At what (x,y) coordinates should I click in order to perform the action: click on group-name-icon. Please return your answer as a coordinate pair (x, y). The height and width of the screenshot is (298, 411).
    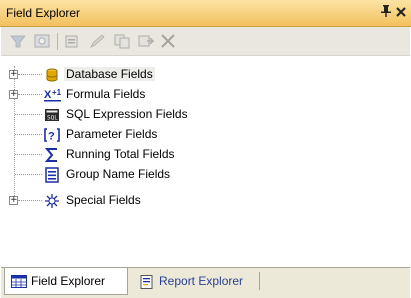
    Looking at the image, I should click on (52, 175).